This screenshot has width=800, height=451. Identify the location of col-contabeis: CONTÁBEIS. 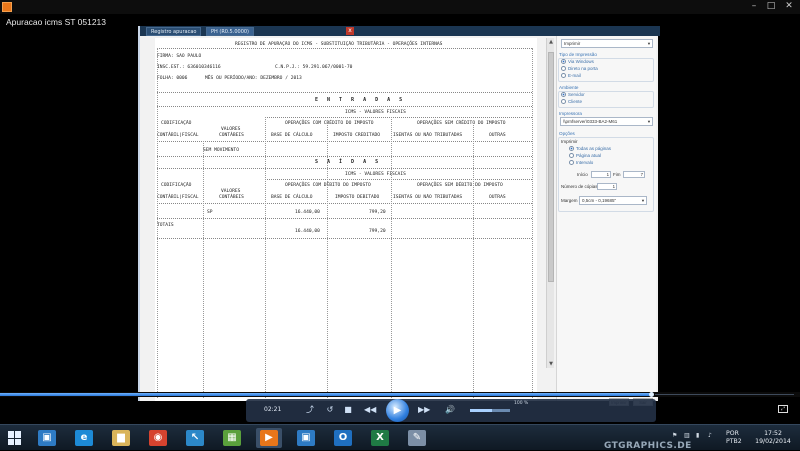
(231, 135).